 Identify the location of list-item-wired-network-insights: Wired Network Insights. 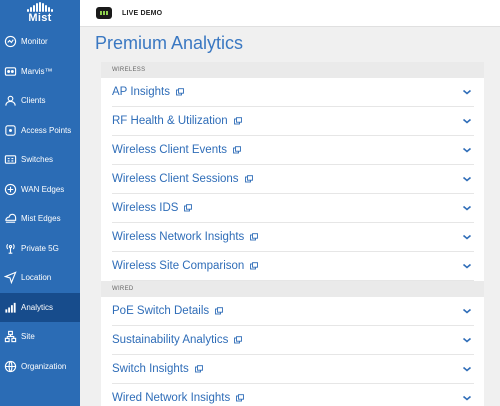
(293, 395).